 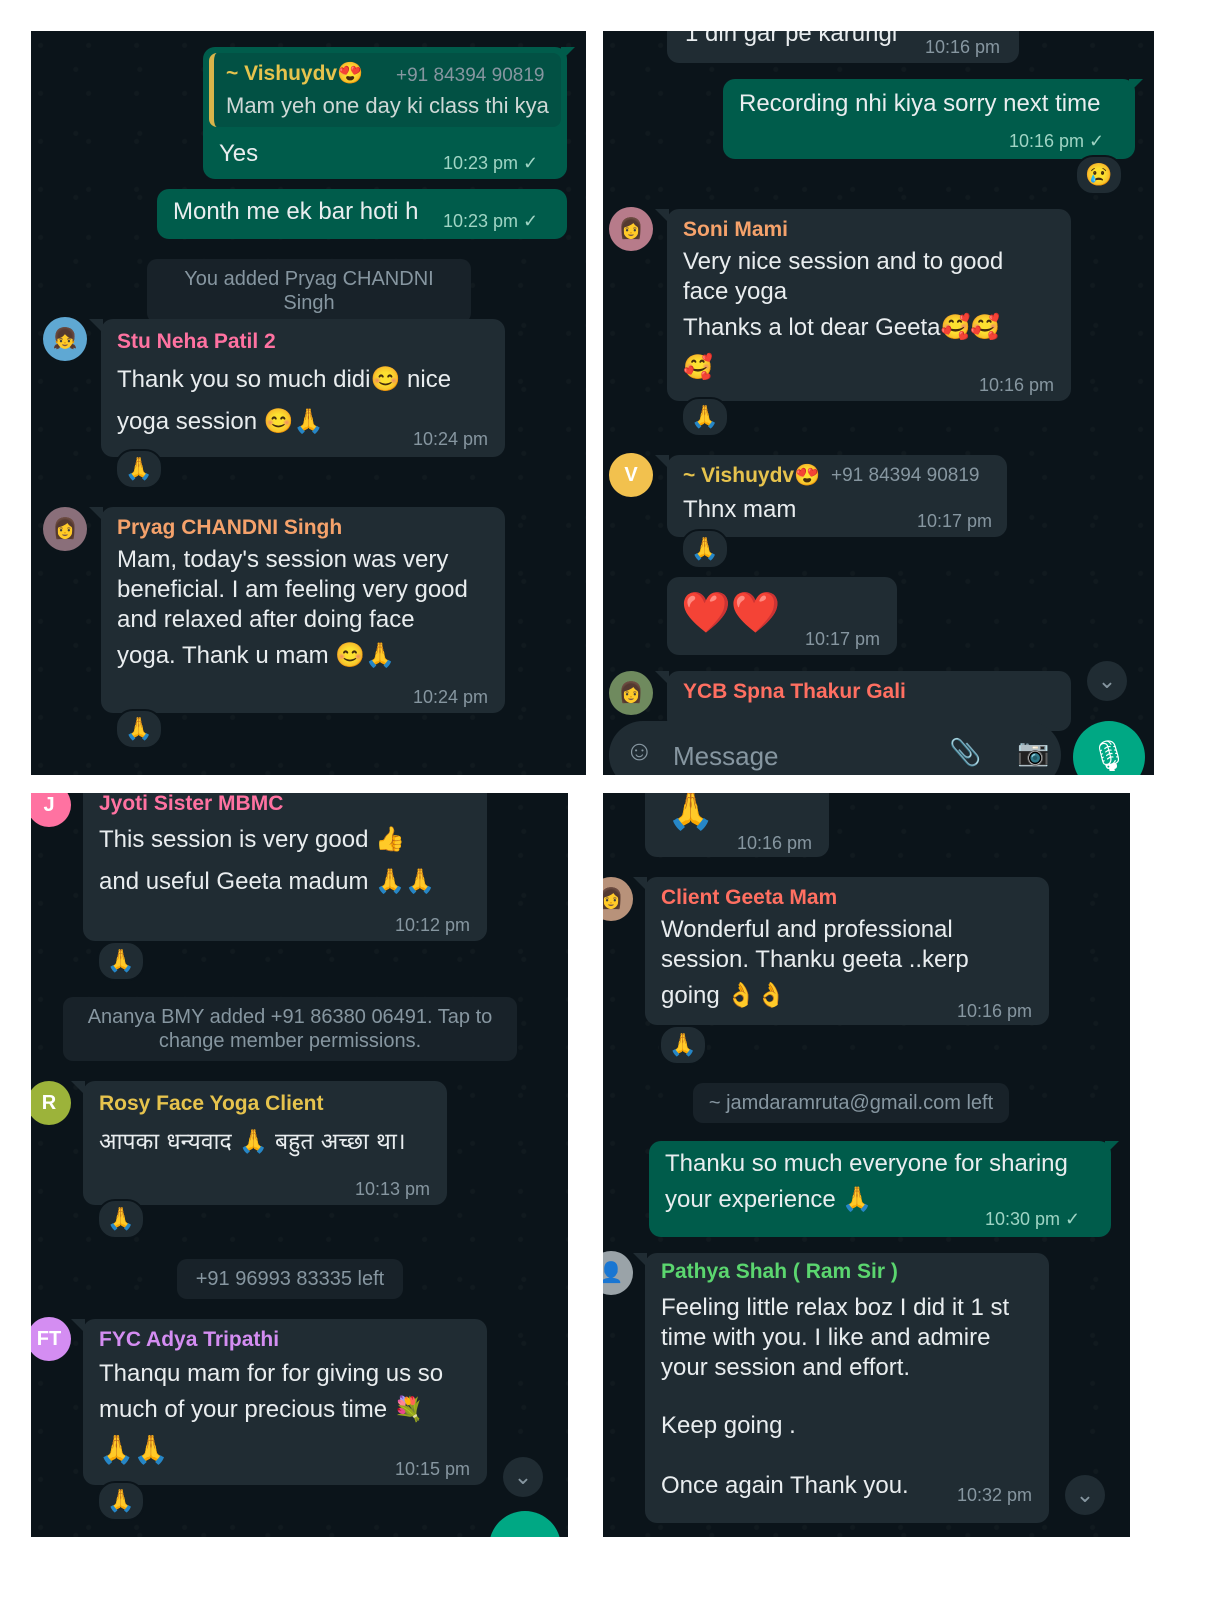 What do you see at coordinates (51, 1103) in the screenshot?
I see `avatar: R` at bounding box center [51, 1103].